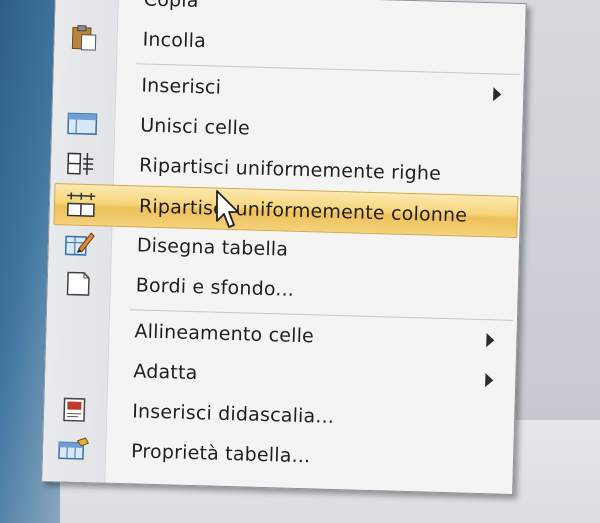  Describe the element at coordinates (174, 40) in the screenshot. I see `menu-item-label: Incolla` at that location.